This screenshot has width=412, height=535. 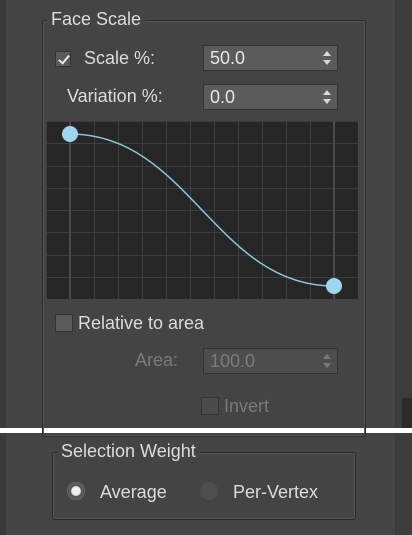 I want to click on face-scale-title: Face Scale, so click(x=96, y=19).